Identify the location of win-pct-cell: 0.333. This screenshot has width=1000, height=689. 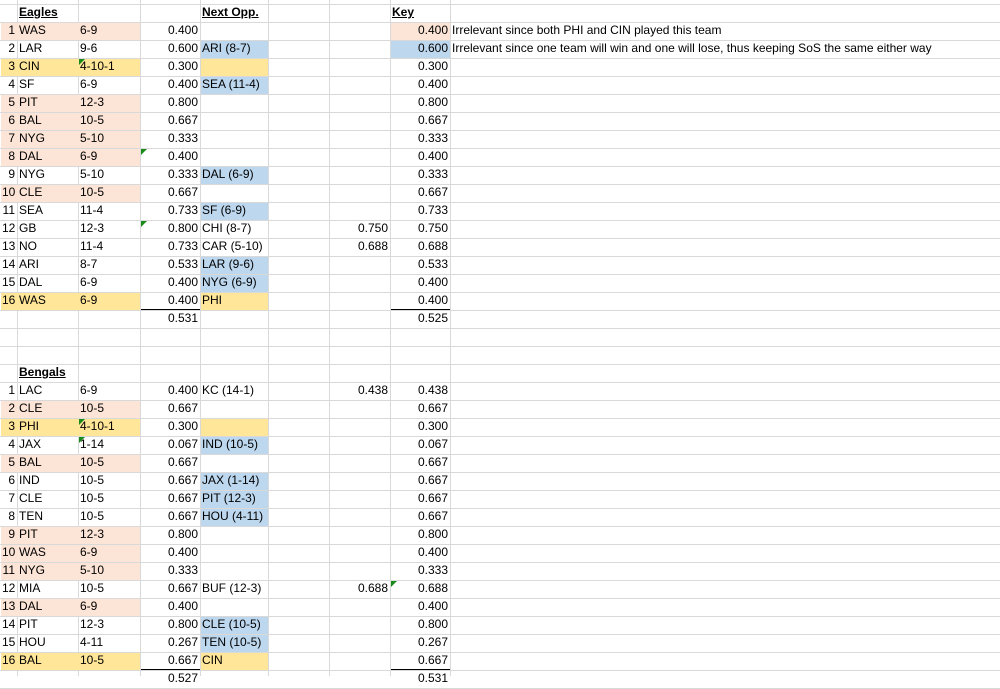
(170, 571).